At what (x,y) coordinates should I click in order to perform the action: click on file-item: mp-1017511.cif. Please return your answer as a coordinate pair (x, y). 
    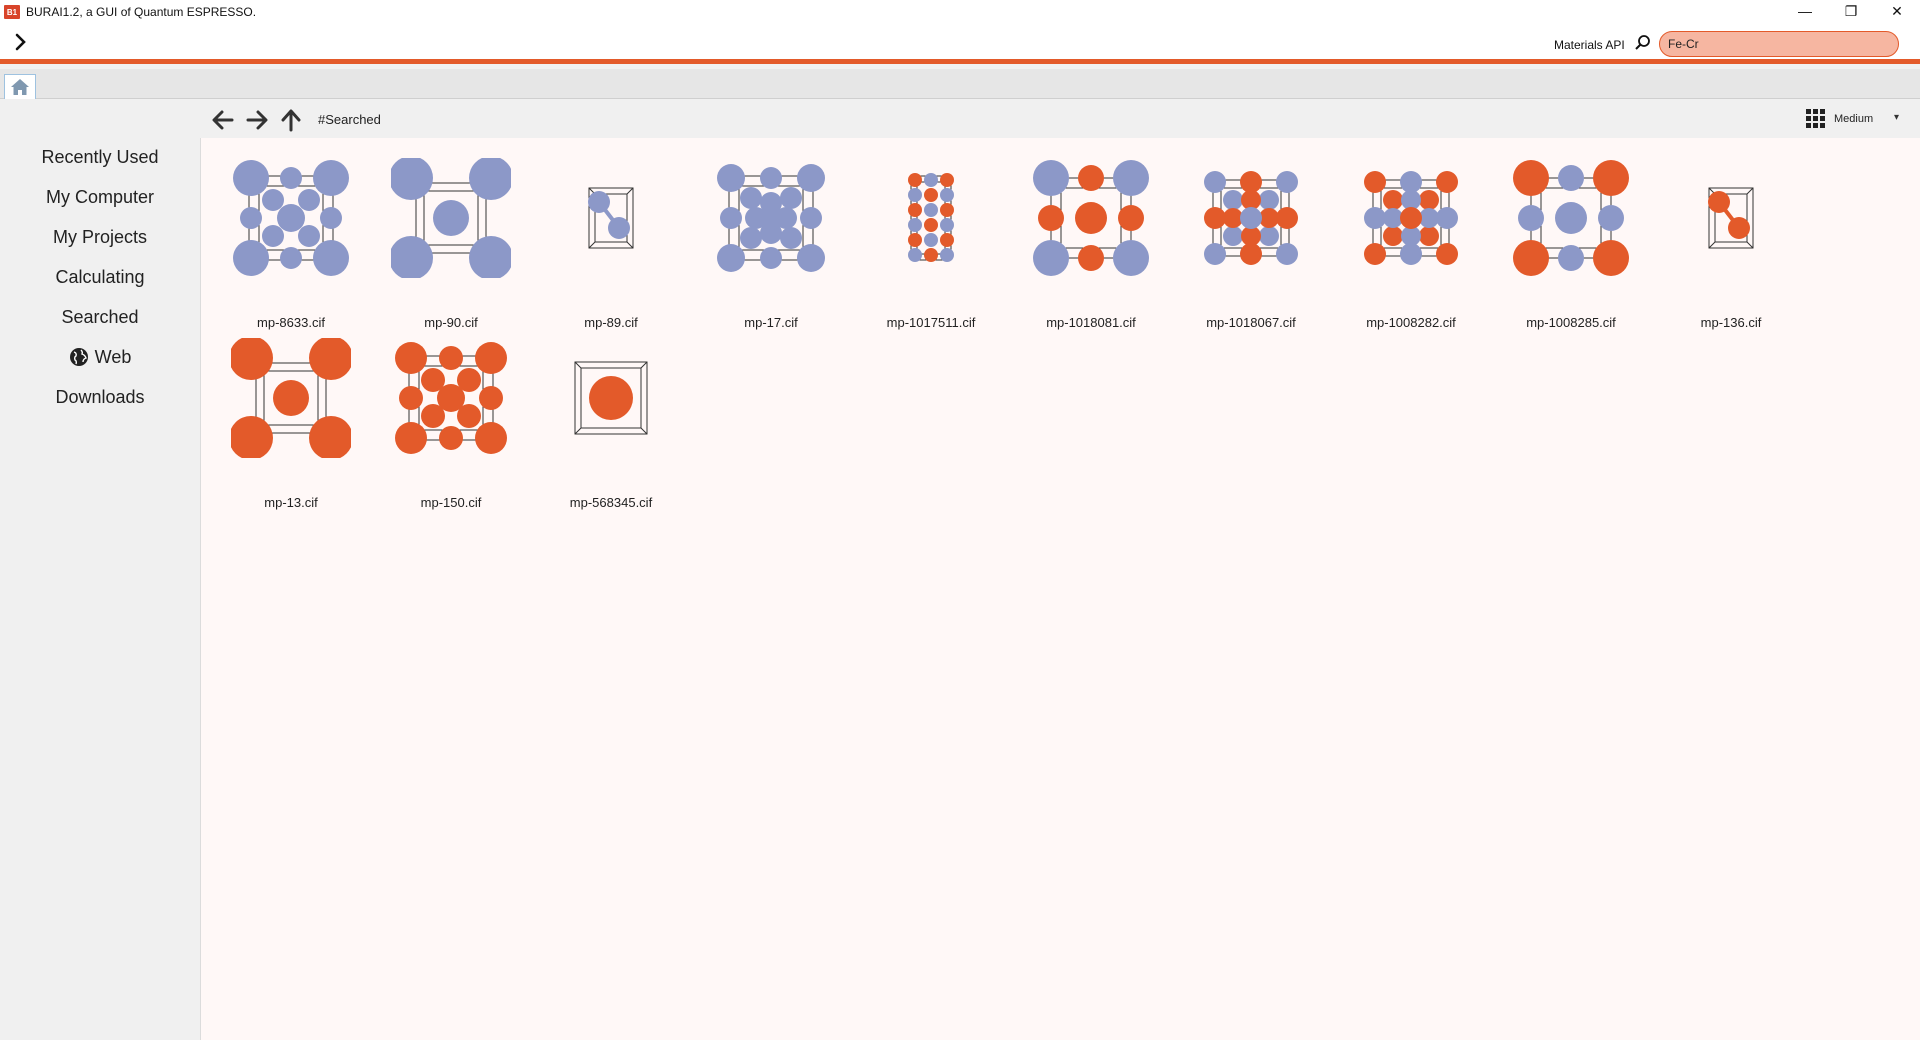
    Looking at the image, I should click on (931, 248).